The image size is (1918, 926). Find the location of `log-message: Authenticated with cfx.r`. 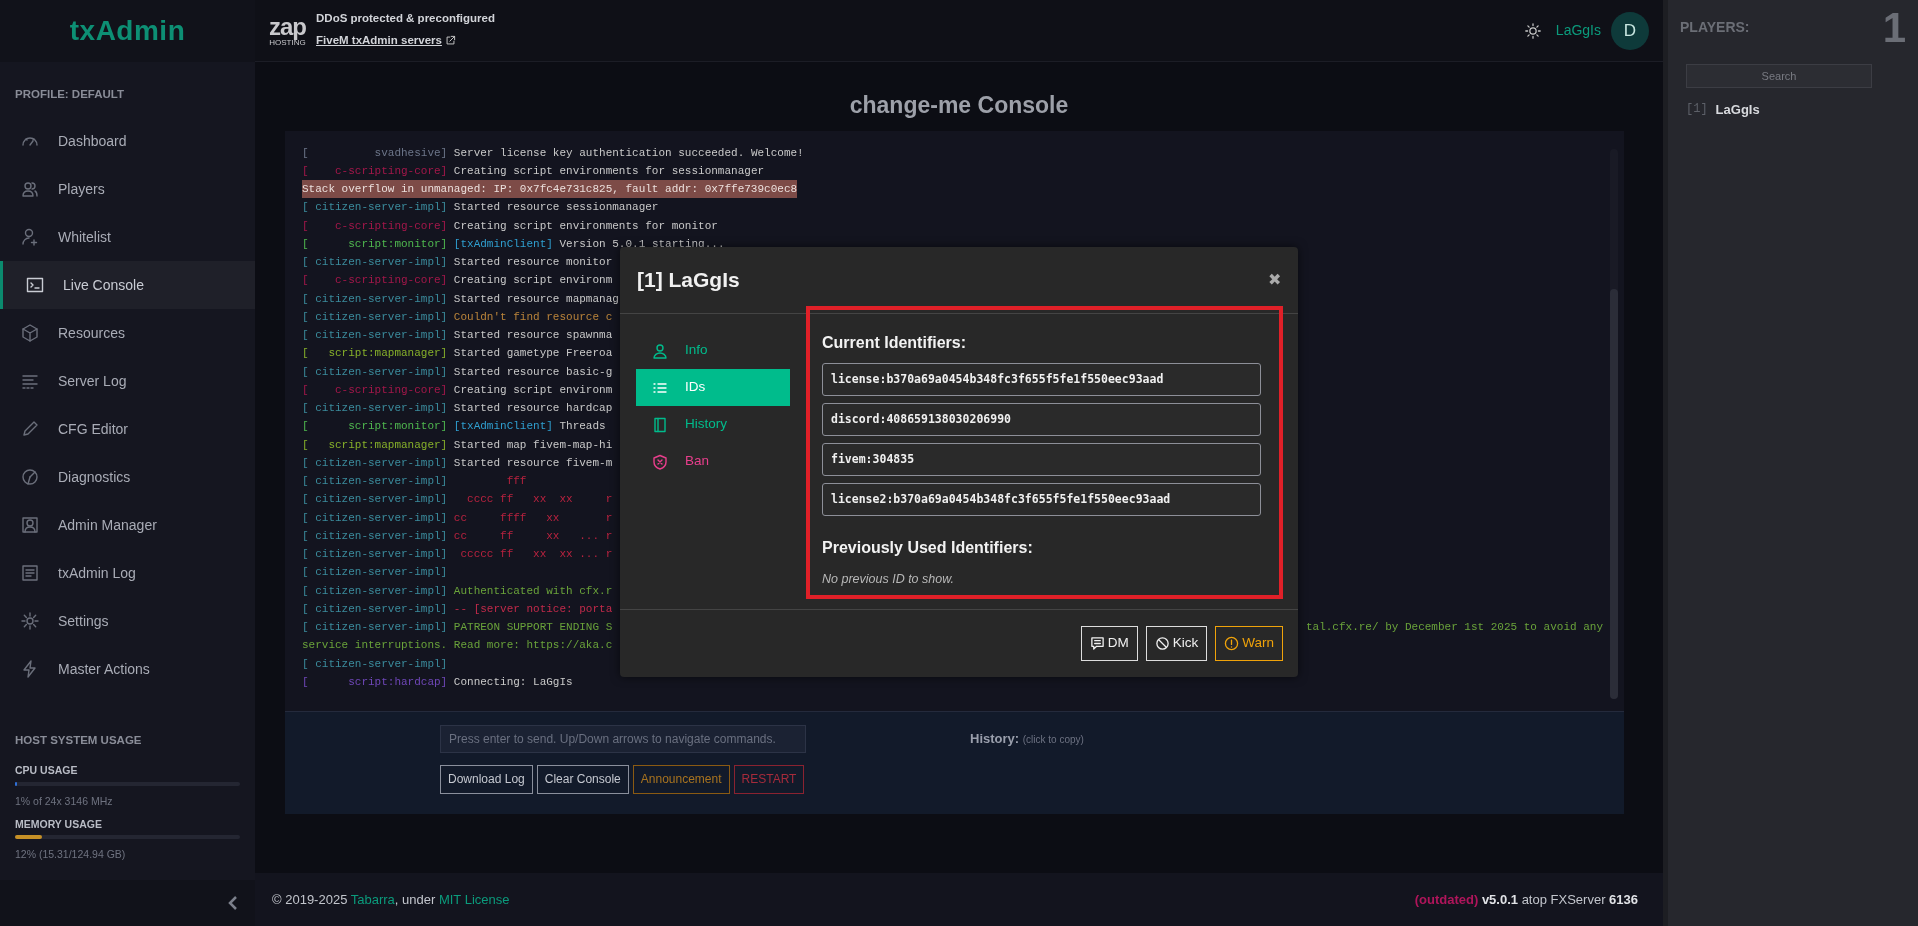

log-message: Authenticated with cfx.r is located at coordinates (533, 591).